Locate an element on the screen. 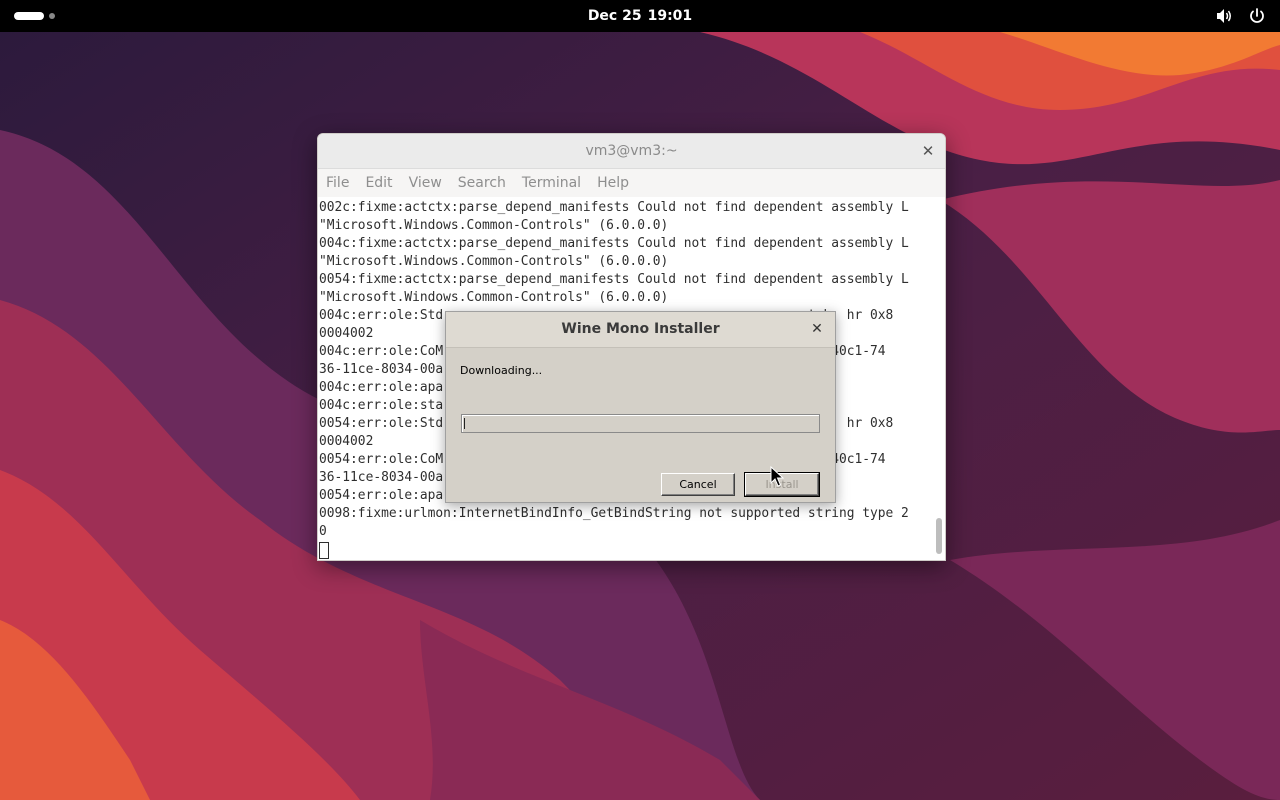 Image resolution: width=1280 pixels, height=800 pixels. power-icon is located at coordinates (1257, 16).